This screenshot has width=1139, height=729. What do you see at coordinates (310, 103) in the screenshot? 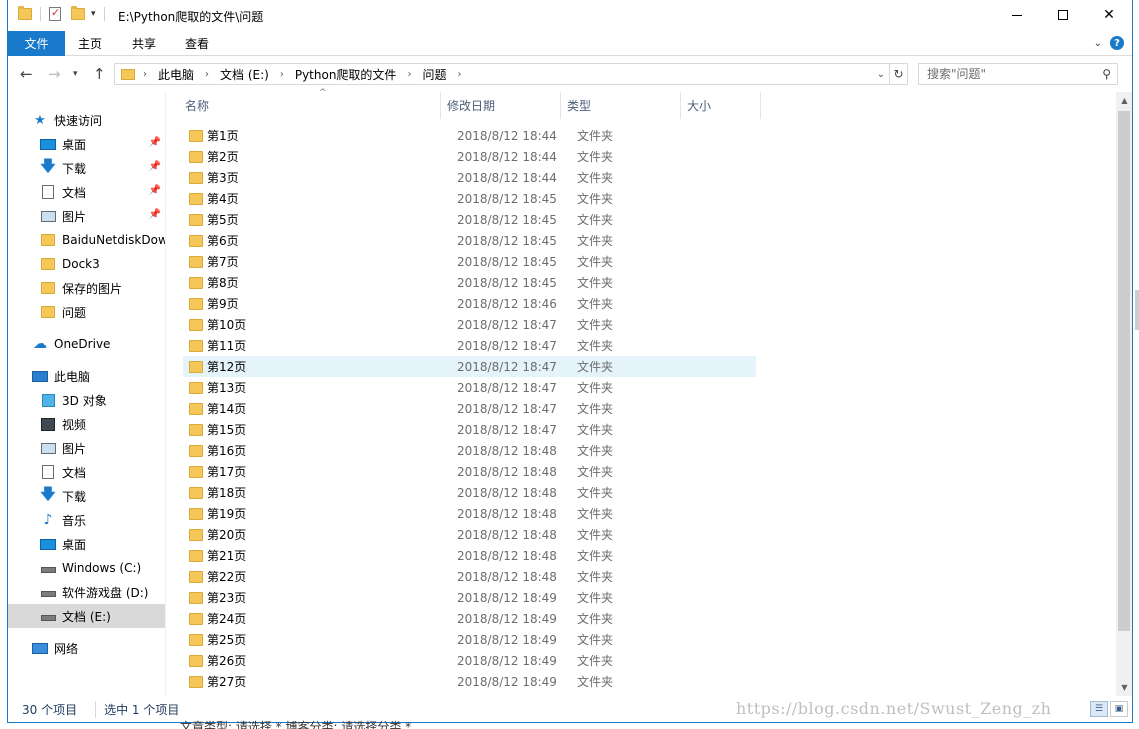
I see `column-header-name: 名称 ^` at bounding box center [310, 103].